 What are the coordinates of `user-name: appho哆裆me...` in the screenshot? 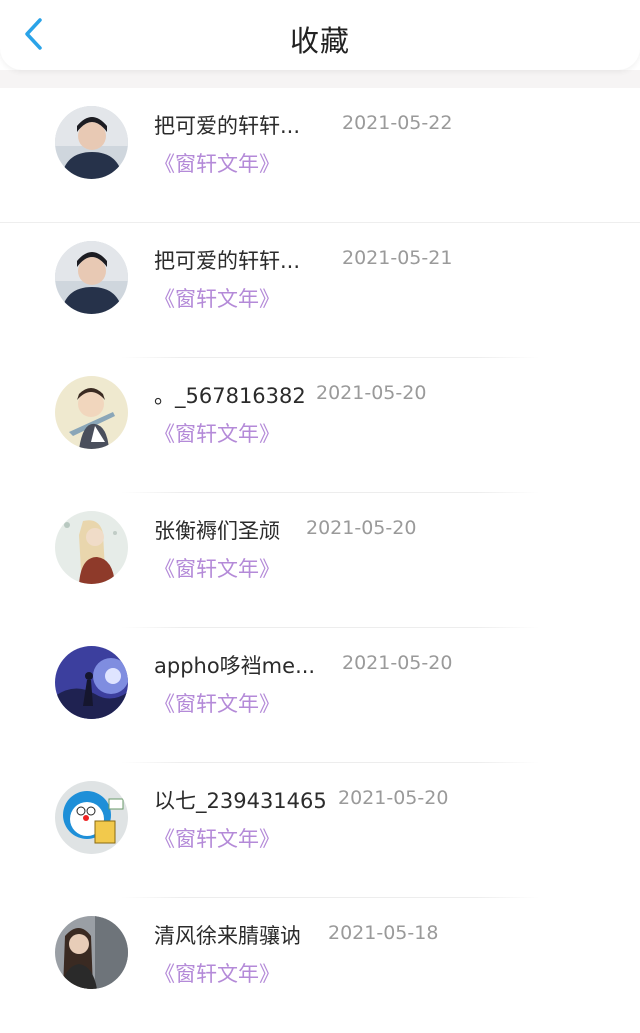 It's located at (234, 665).